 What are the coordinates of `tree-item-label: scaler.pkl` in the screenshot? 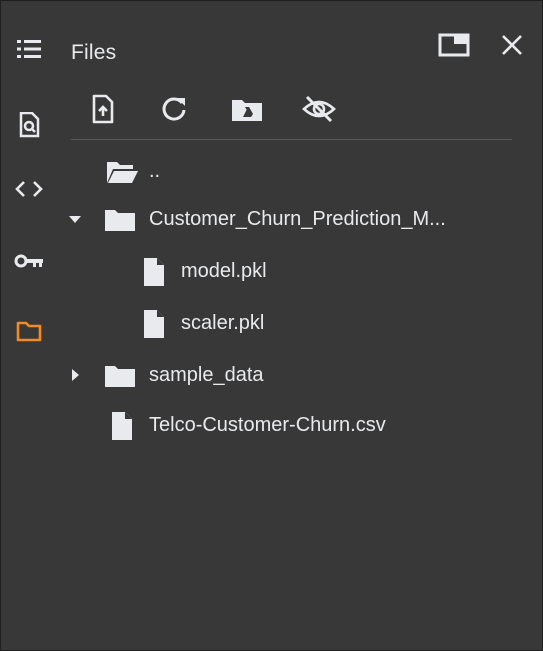 It's located at (223, 323).